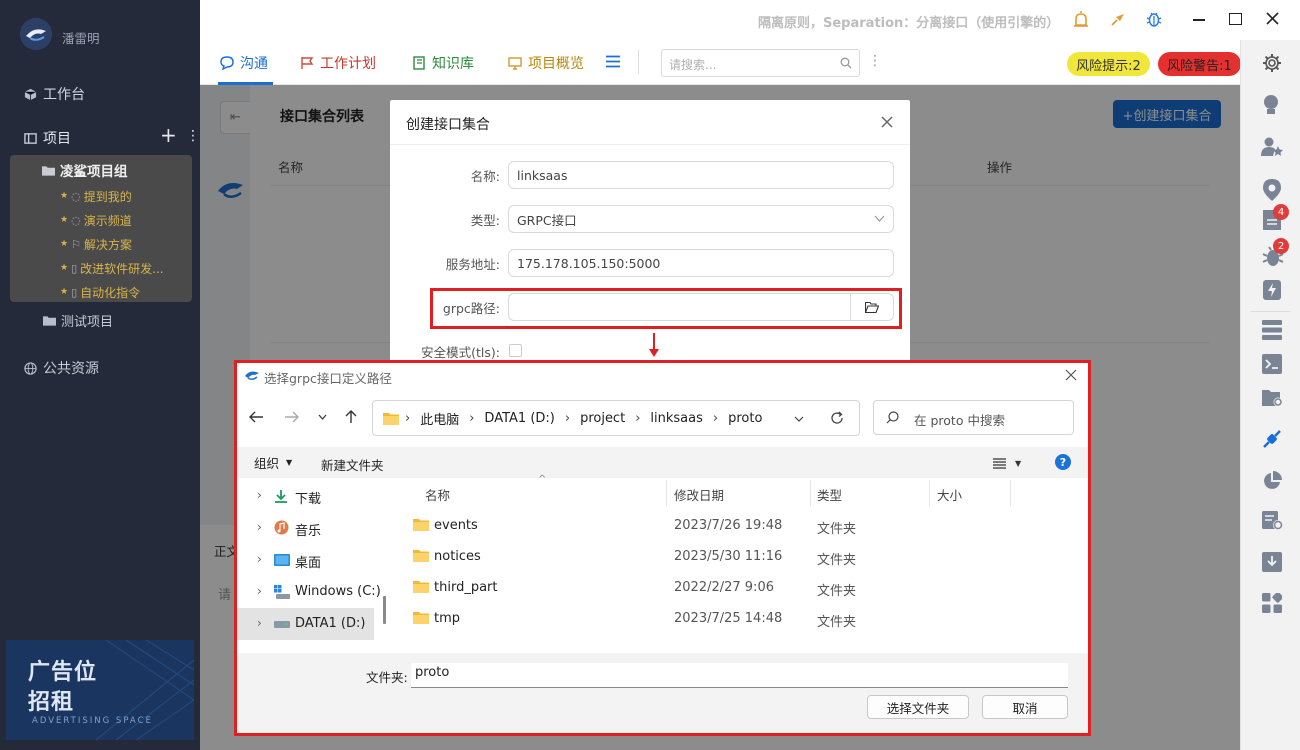 The height and width of the screenshot is (750, 1300). Describe the element at coordinates (1007, 463) in the screenshot. I see `view-options-button: ▼` at that location.